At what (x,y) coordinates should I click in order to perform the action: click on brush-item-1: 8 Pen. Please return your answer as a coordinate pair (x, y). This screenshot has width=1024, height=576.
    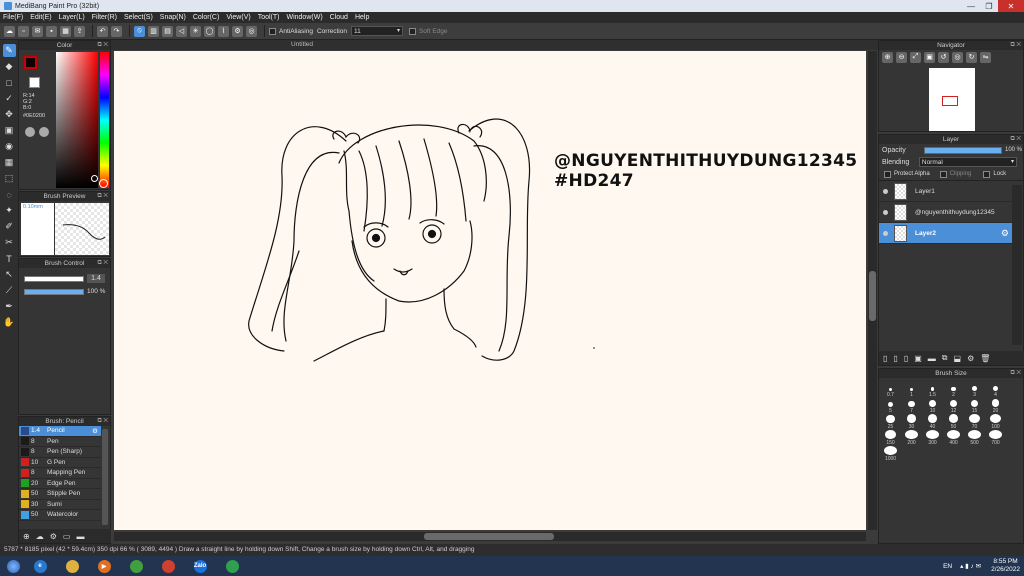
    Looking at the image, I should click on (60, 442).